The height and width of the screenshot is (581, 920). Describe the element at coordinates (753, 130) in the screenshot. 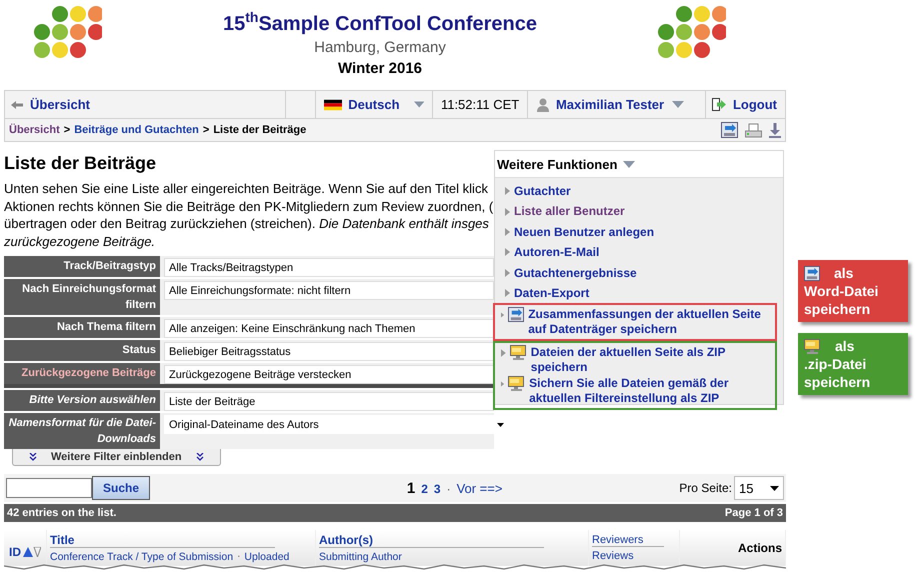

I see `print-icon` at that location.